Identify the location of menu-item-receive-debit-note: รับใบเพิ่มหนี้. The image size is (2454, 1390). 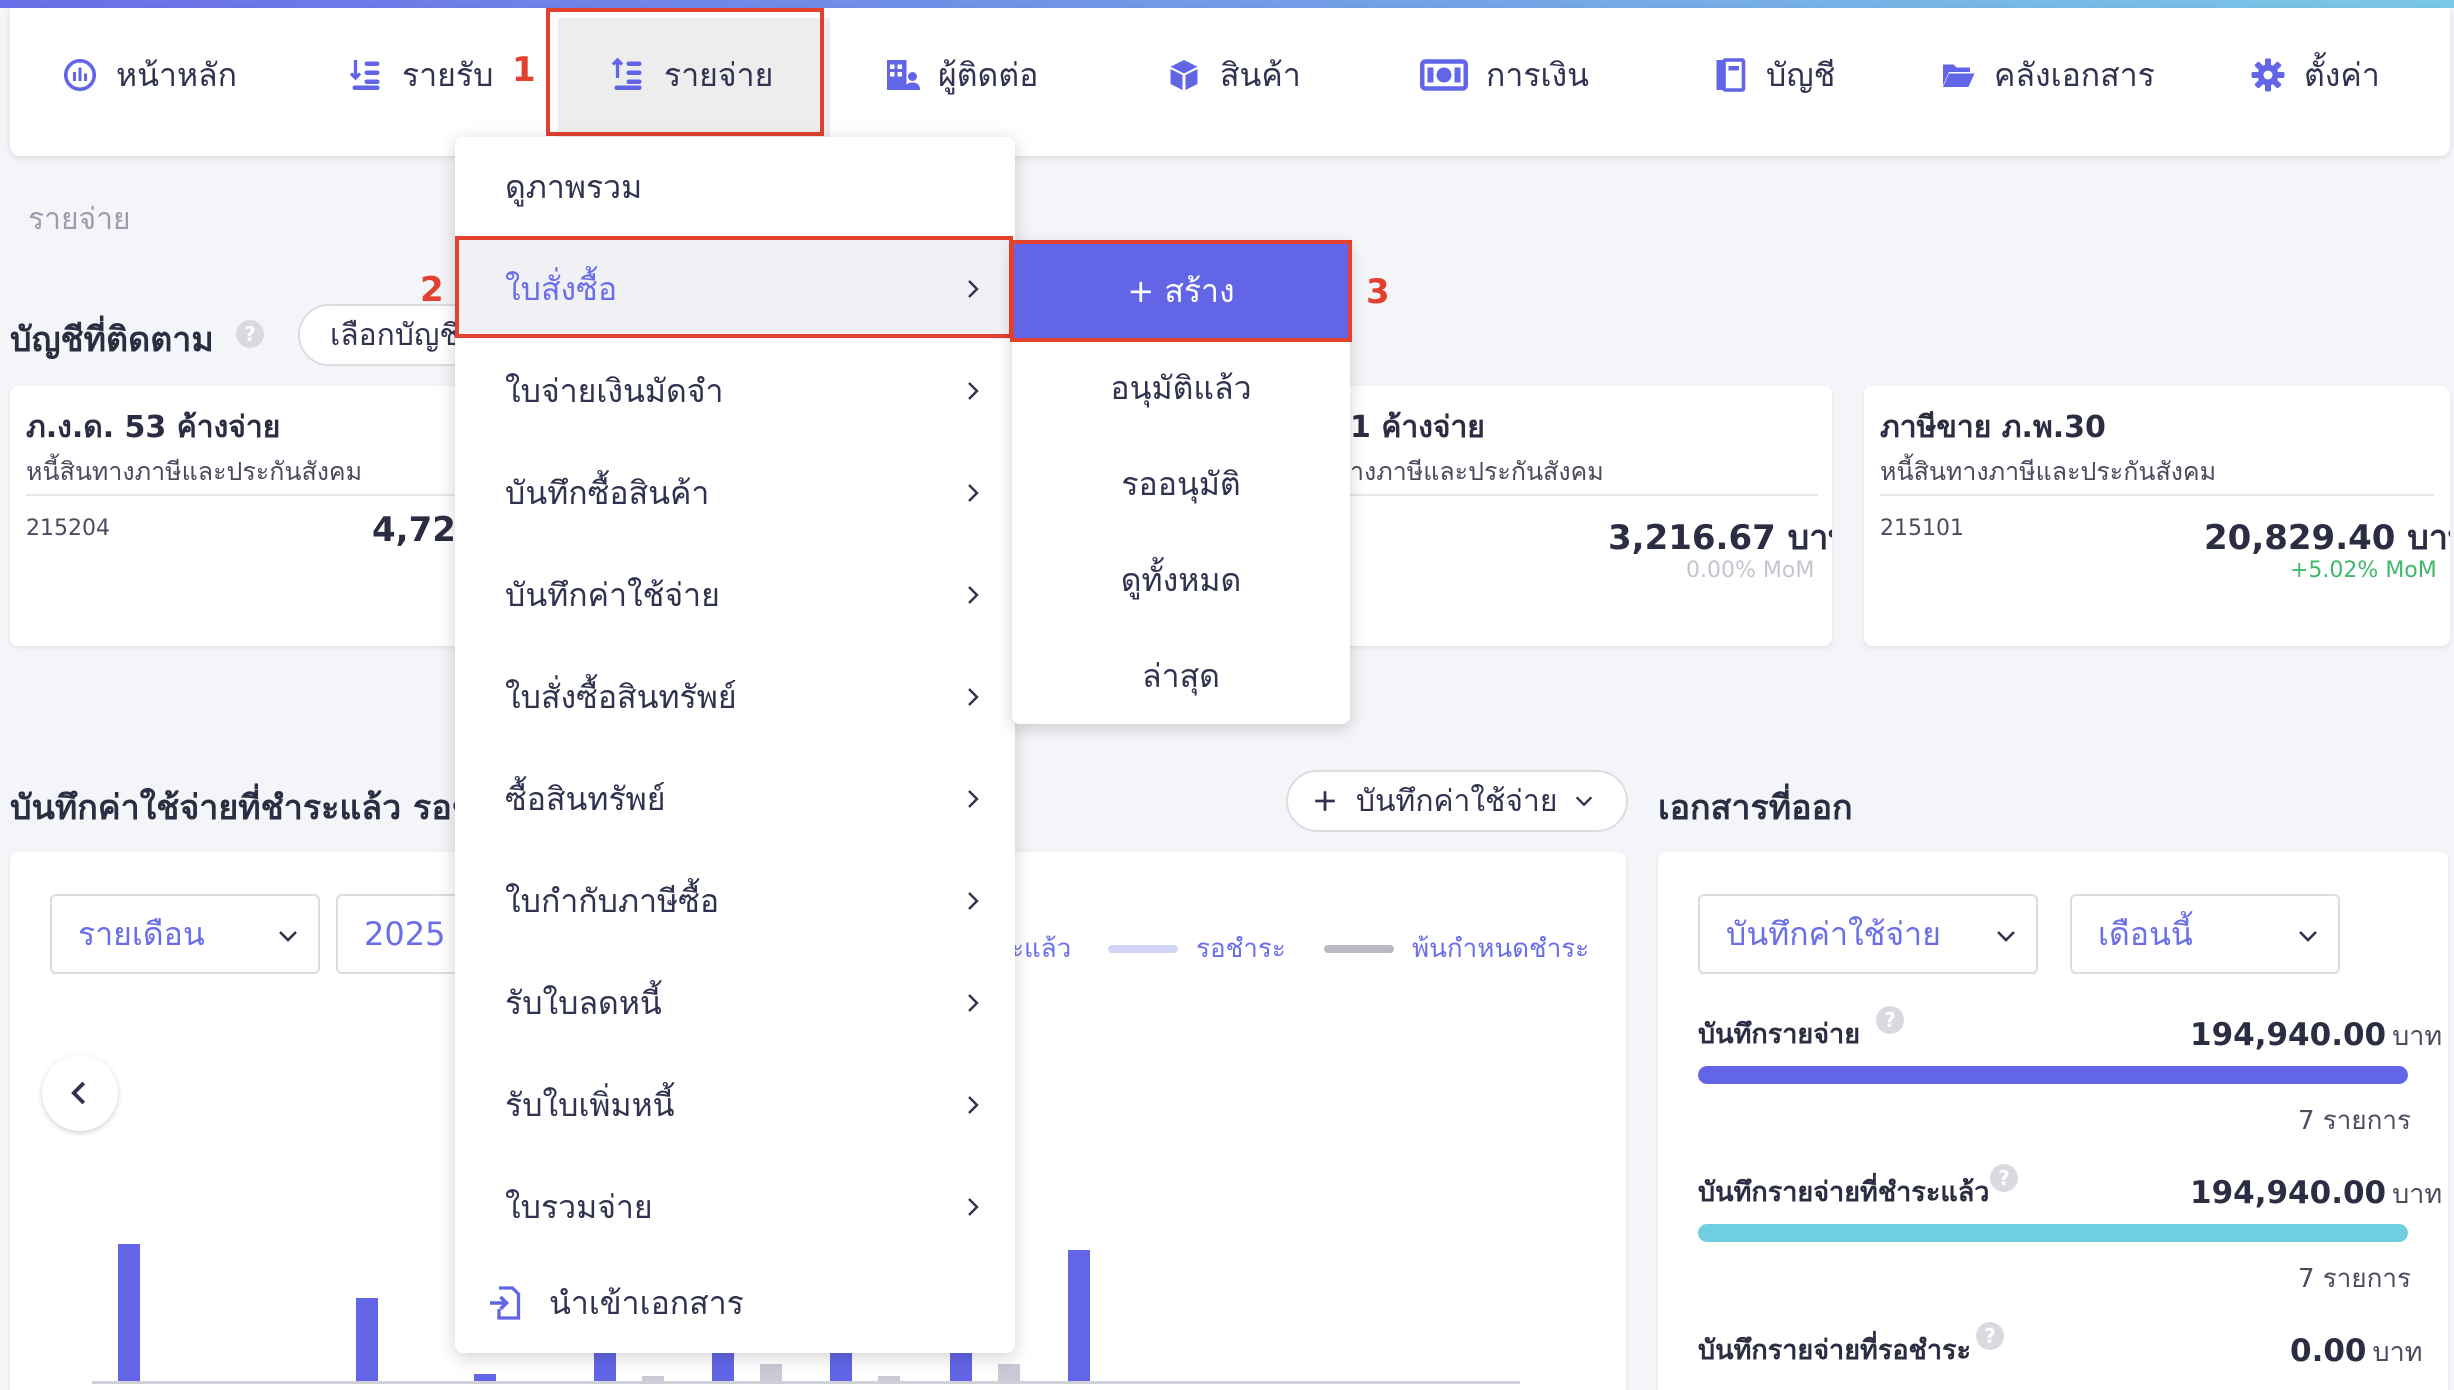
(735, 1105).